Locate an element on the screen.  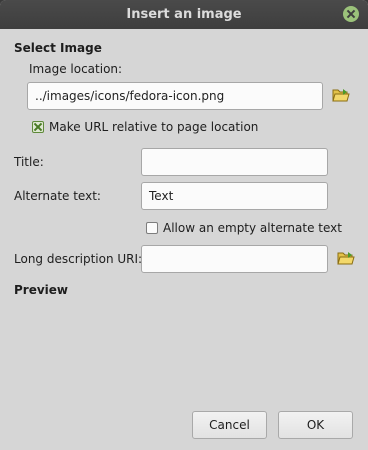
empty-alt-checkbox is located at coordinates (152, 228).